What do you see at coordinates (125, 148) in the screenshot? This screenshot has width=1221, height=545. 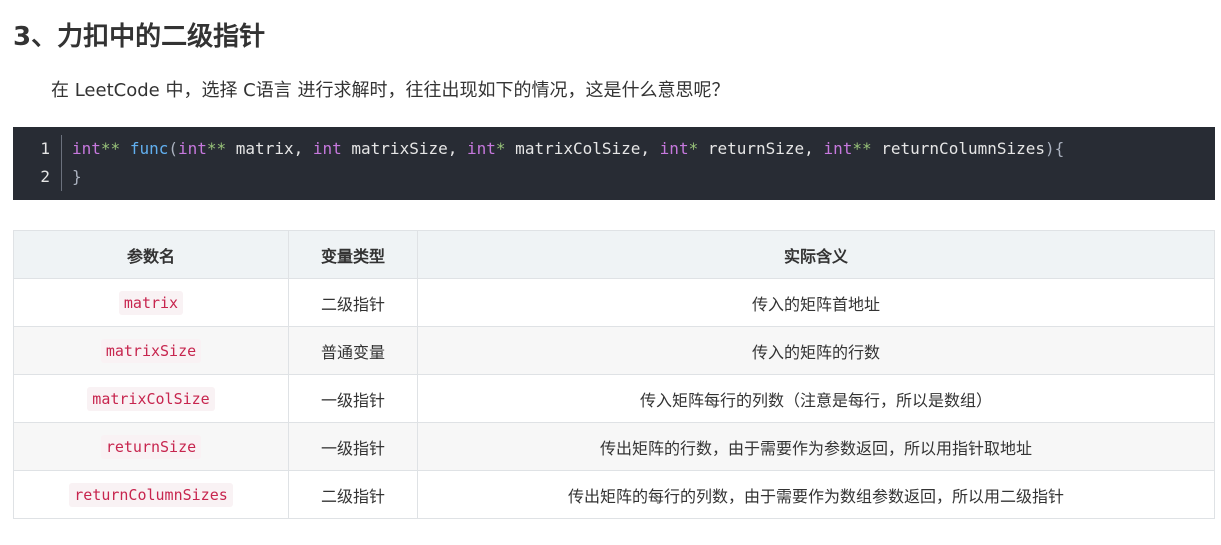 I see `code-plain` at bounding box center [125, 148].